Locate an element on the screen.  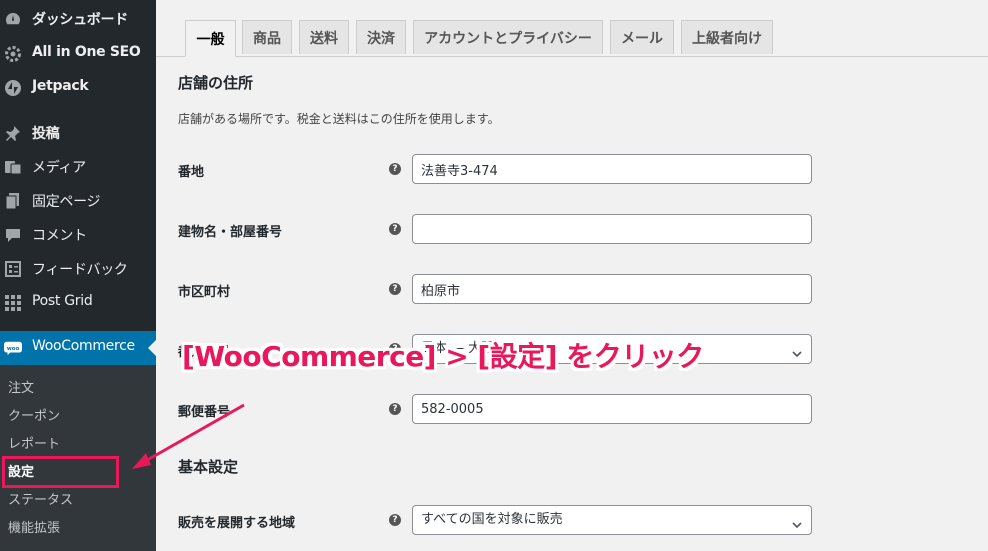
woo-icon: woo is located at coordinates (13, 348).